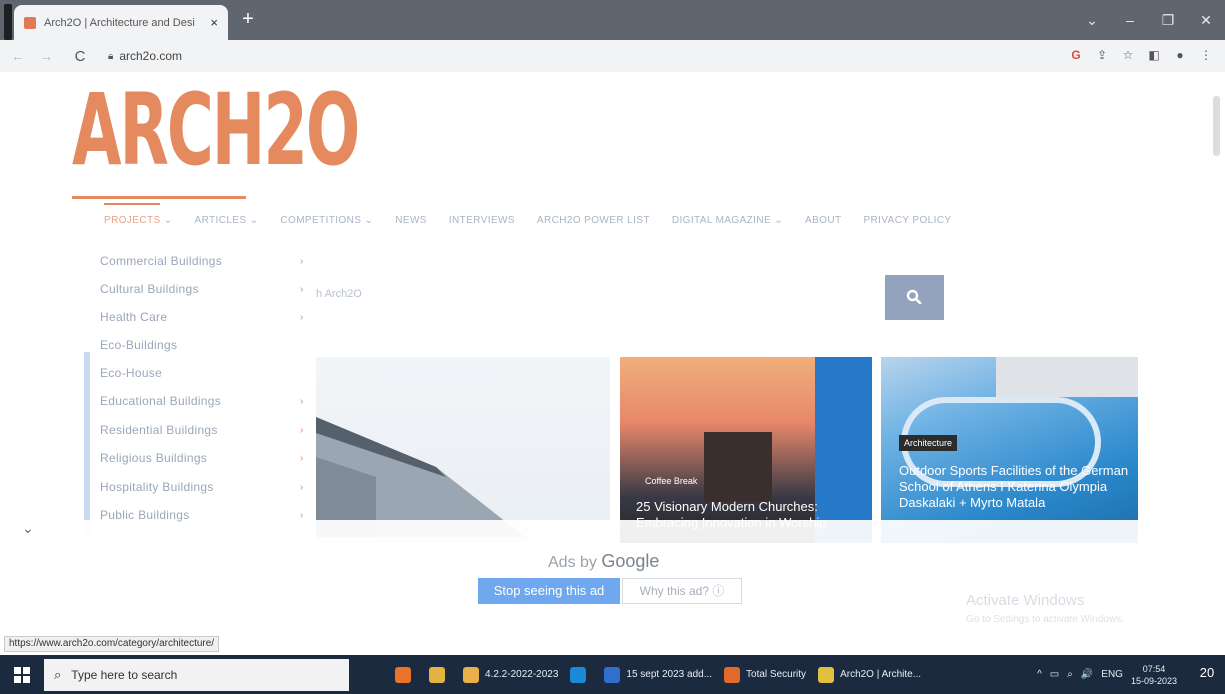 The width and height of the screenshot is (1225, 694). Describe the element at coordinates (1207, 672) in the screenshot. I see `notification-count: 20` at that location.